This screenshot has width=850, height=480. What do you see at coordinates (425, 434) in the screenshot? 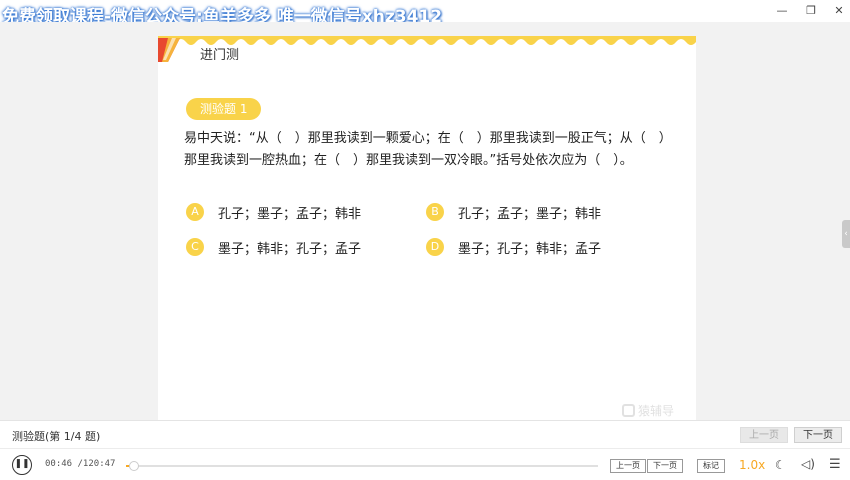
I see `question-bar: 测验题(第 1/4 题) 上一页 下一页` at bounding box center [425, 434].